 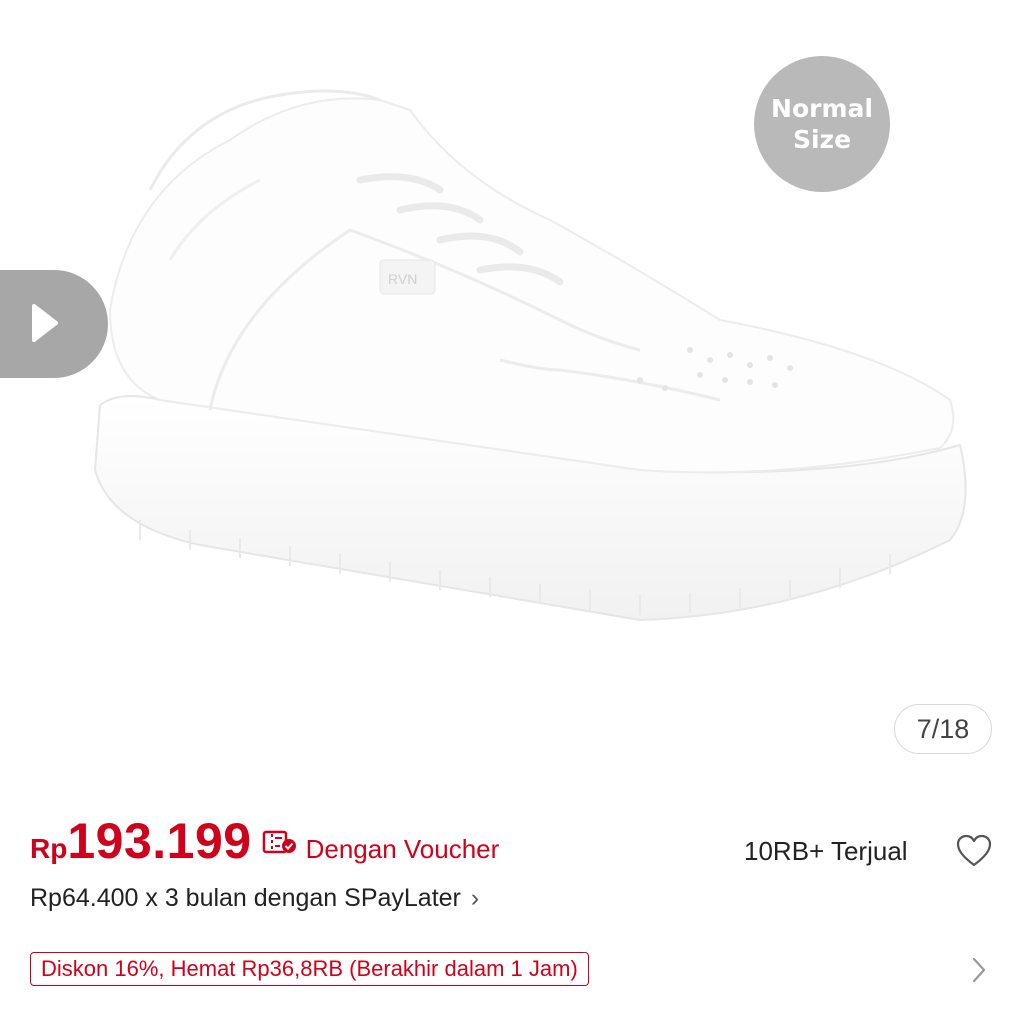 I want to click on spaylater-text: Rp64.400 x 3 bulan dengan SPayLater, so click(x=245, y=898).